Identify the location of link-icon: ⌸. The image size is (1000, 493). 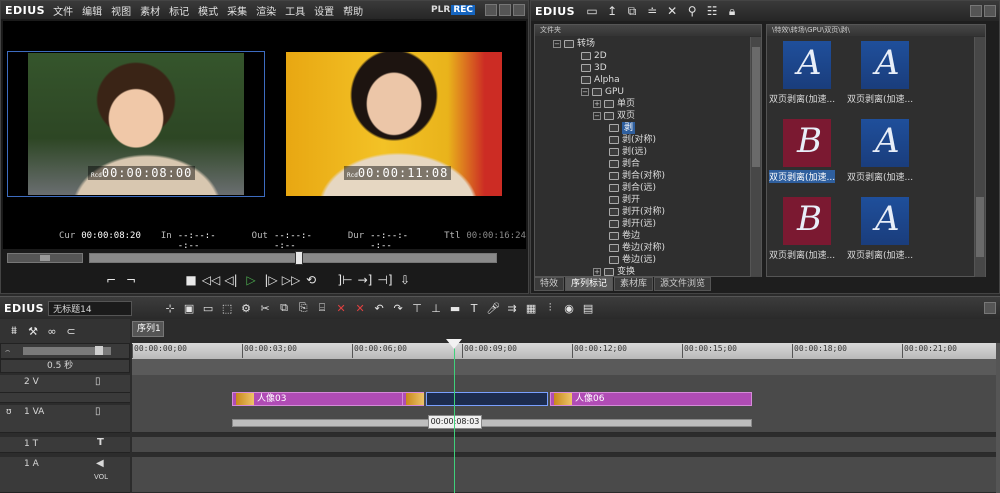
(322, 308).